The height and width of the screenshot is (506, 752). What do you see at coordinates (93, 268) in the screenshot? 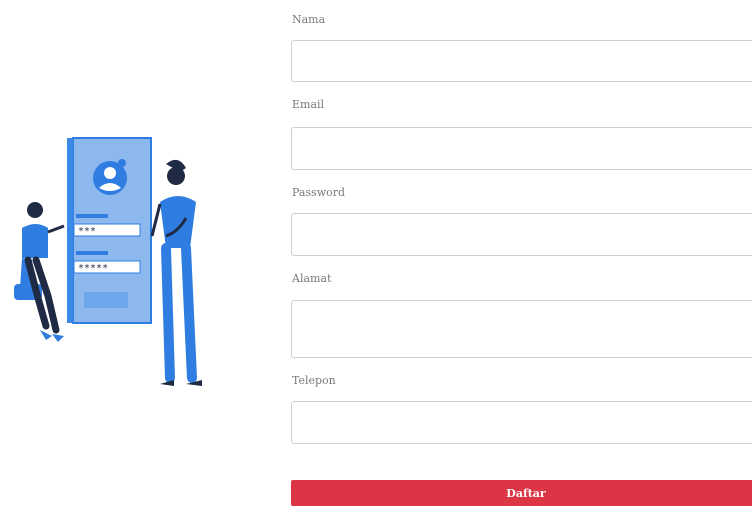
I see `masked-code-long: *****` at bounding box center [93, 268].